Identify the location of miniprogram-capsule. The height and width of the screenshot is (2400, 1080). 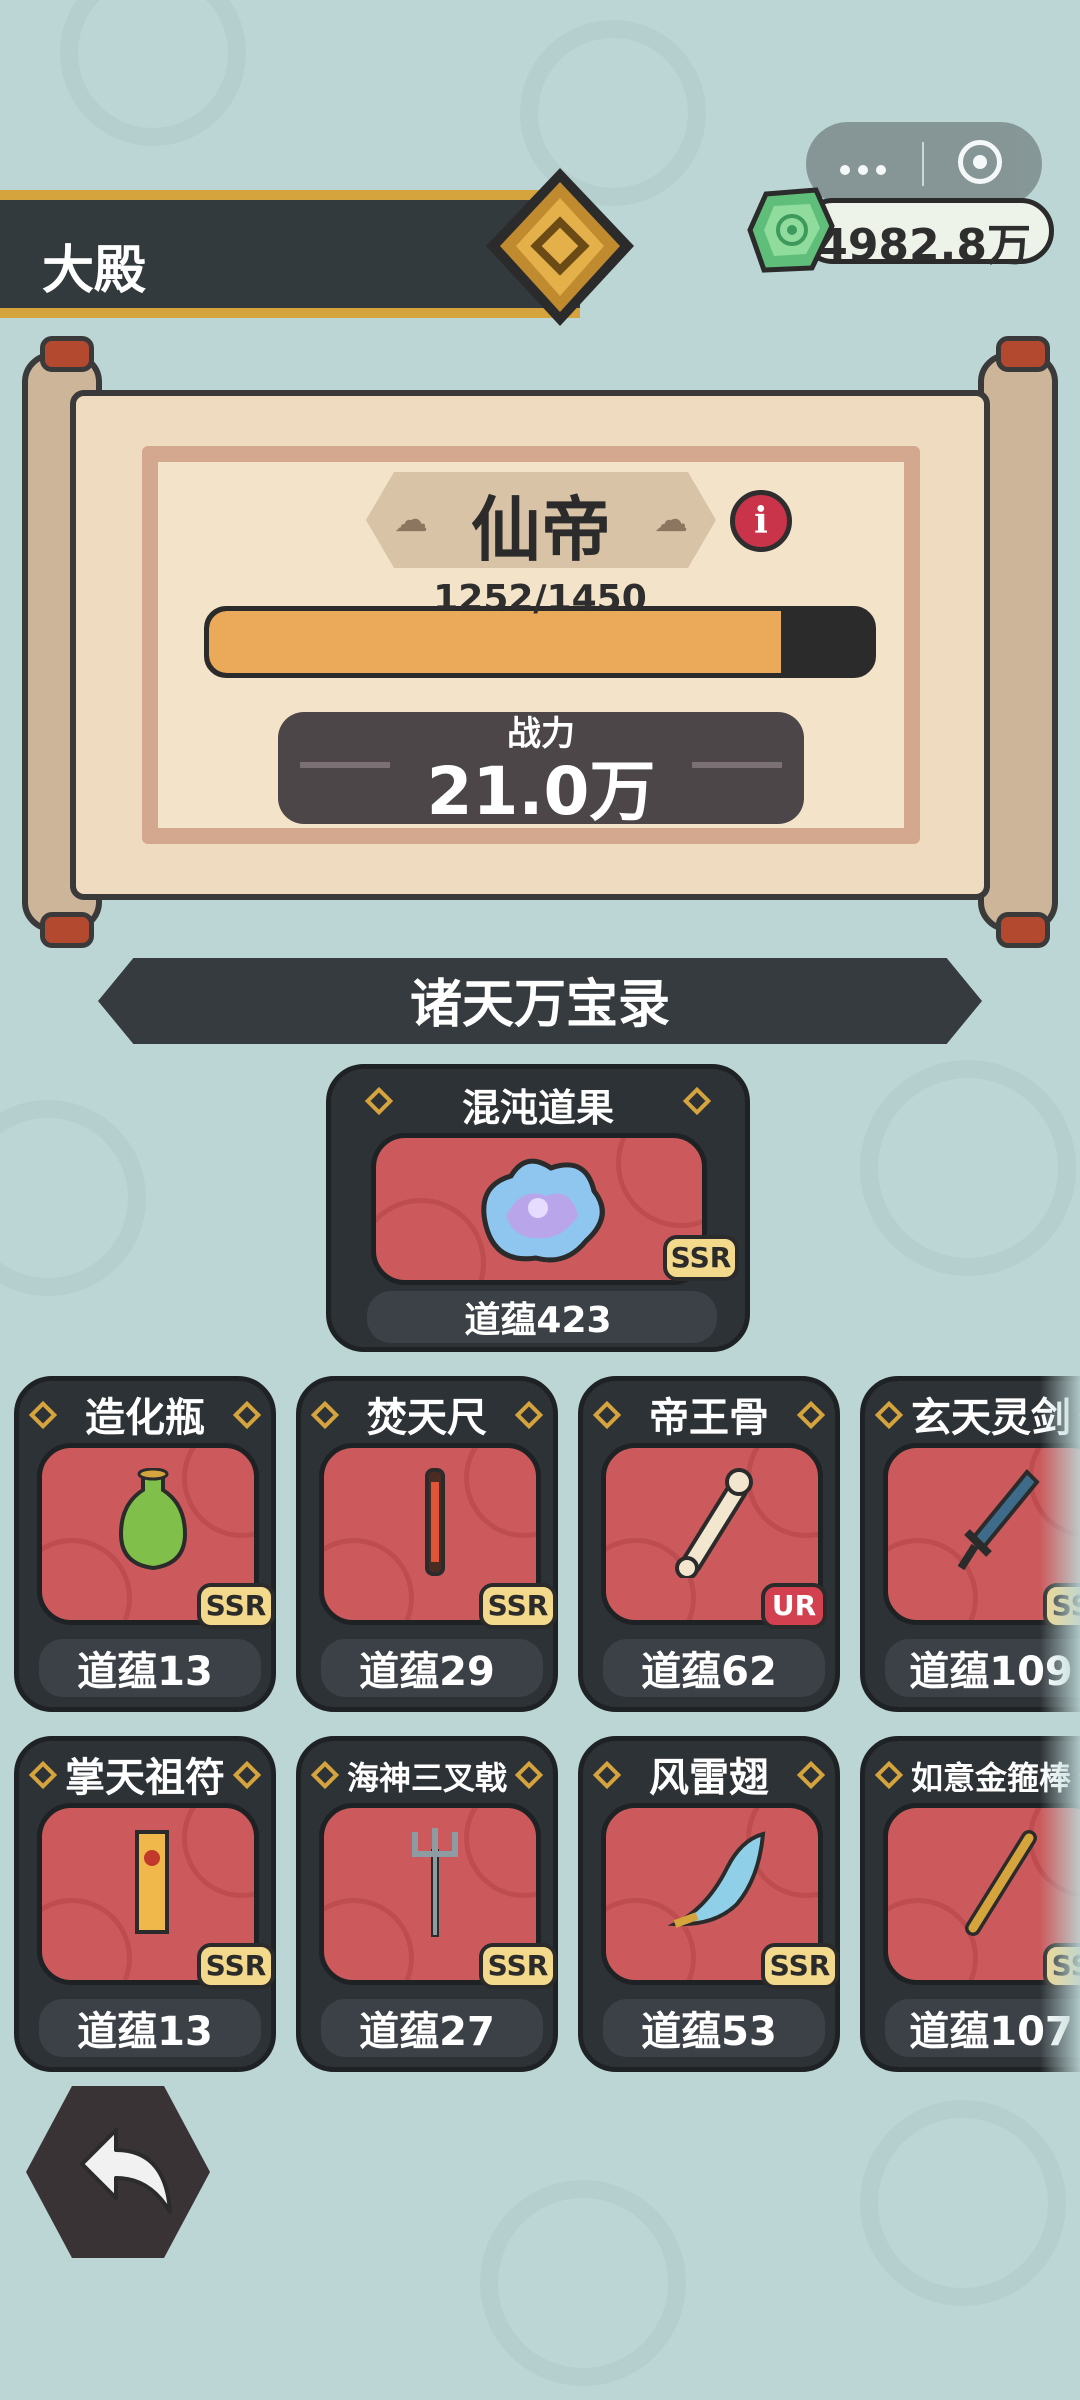
(924, 164).